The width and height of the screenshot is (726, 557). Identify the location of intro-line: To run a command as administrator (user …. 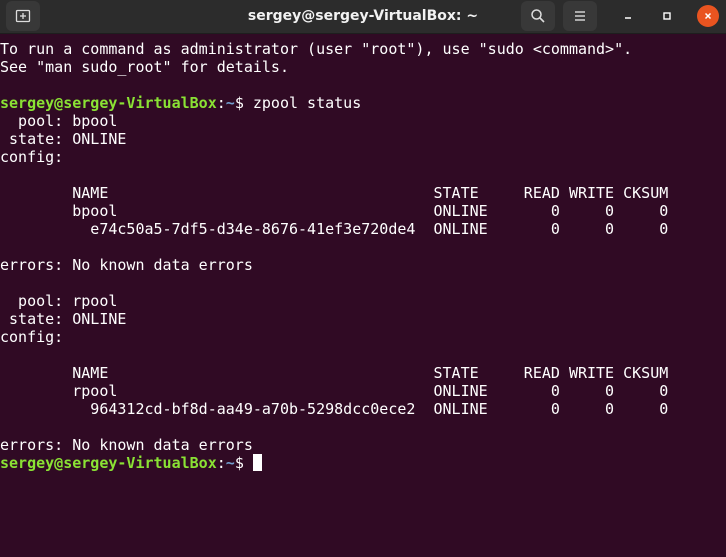
(316, 49).